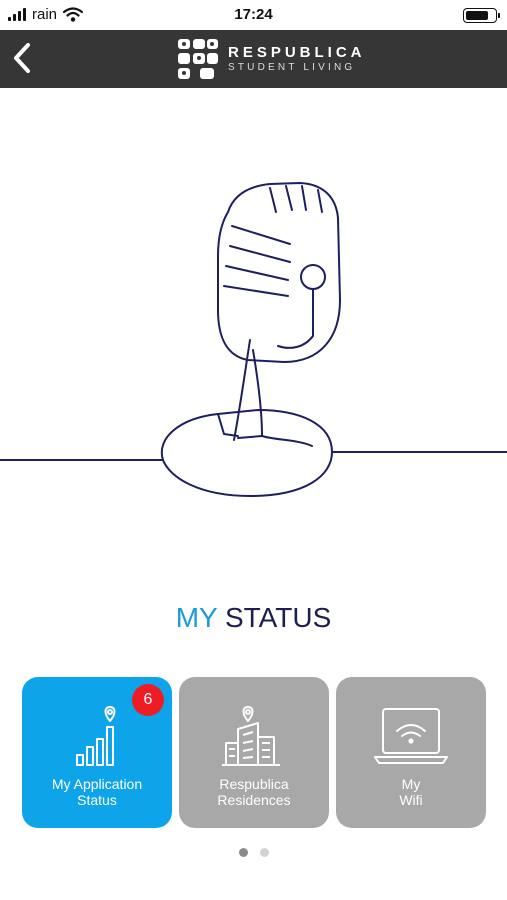 The image size is (507, 900). I want to click on status-bar: rain 17:24, so click(253, 15).